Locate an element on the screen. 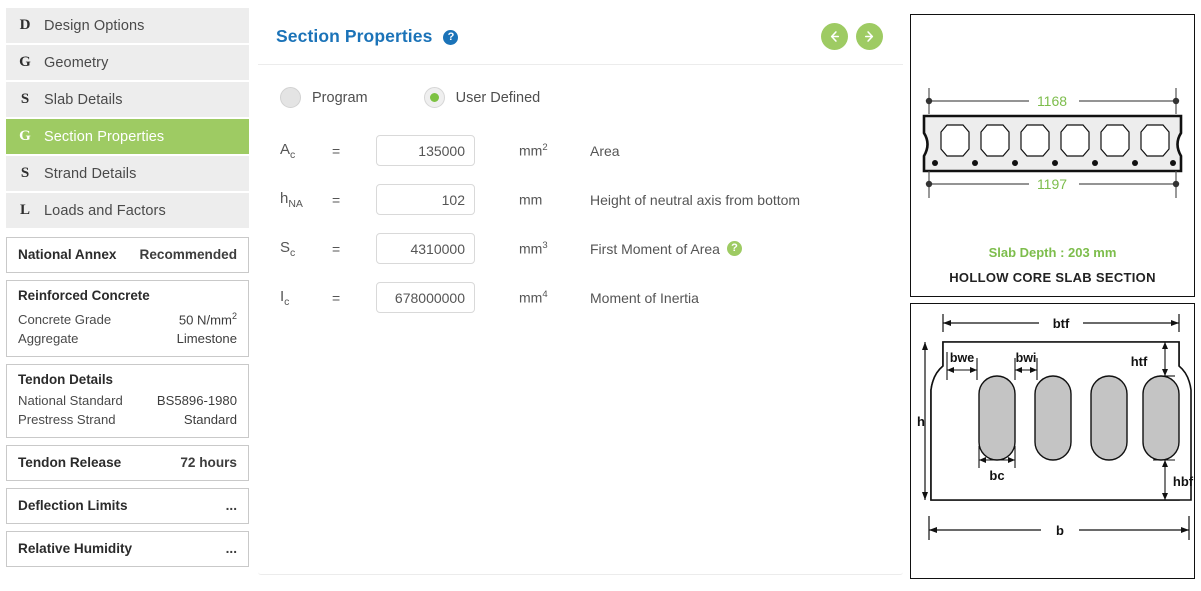  arrow-left-icon is located at coordinates (835, 36).